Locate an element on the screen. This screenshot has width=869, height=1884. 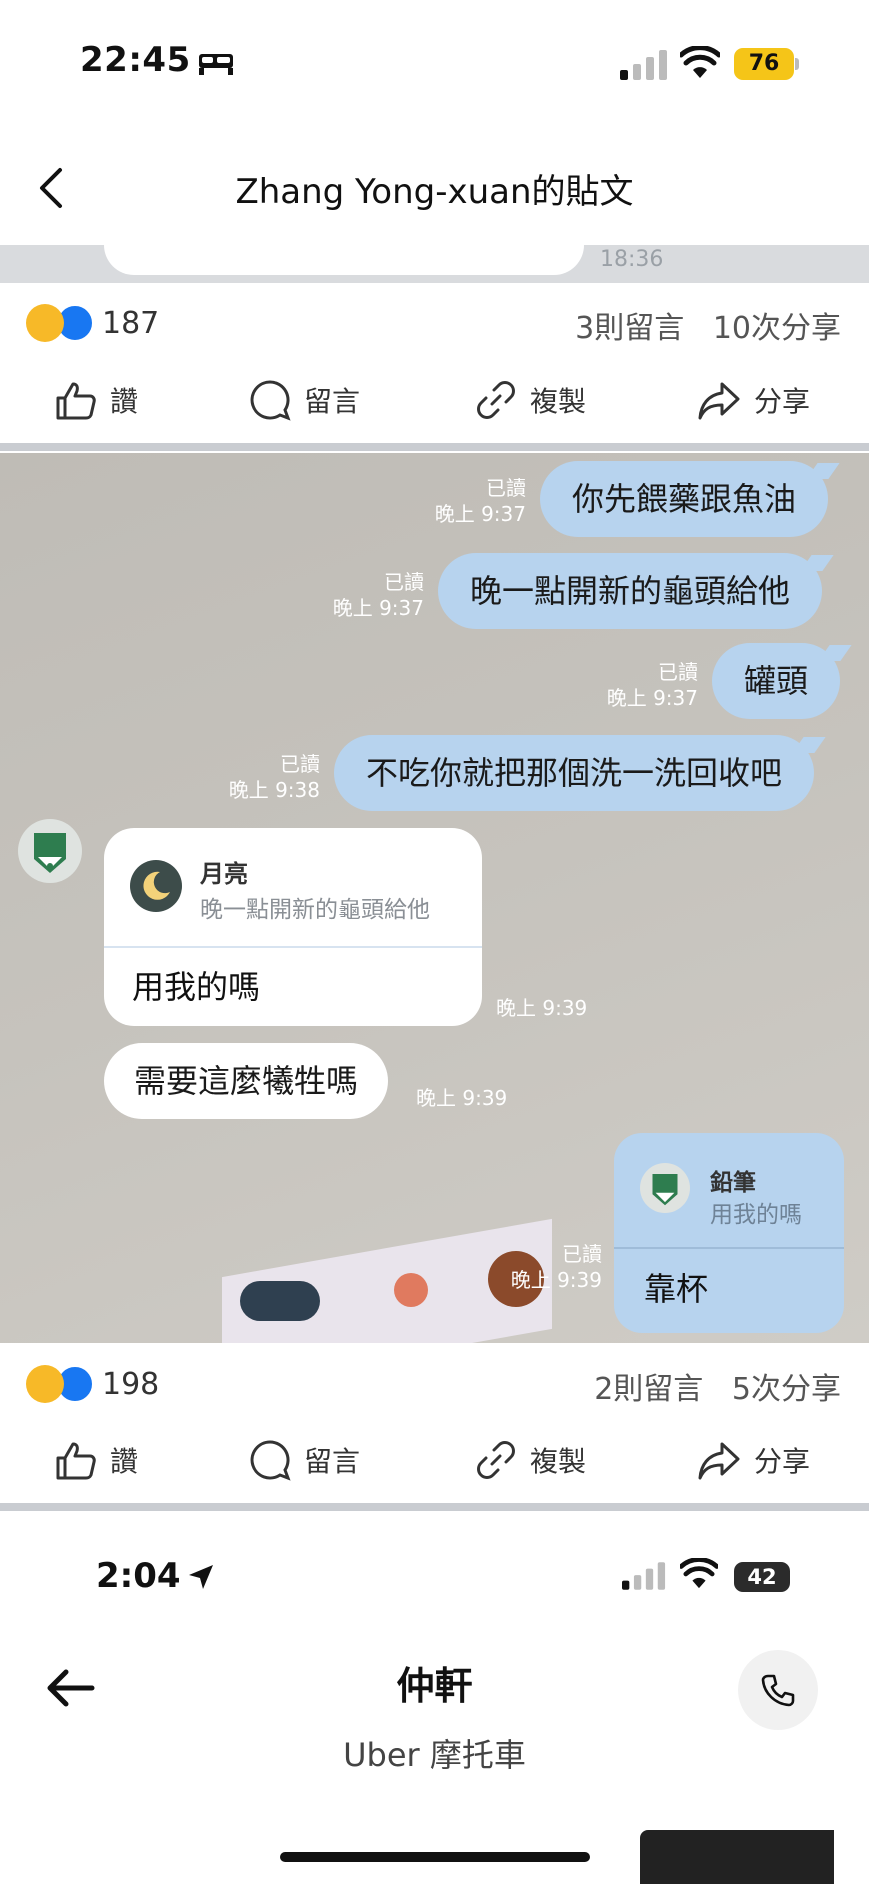
moon-avatar-icon is located at coordinates (156, 886).